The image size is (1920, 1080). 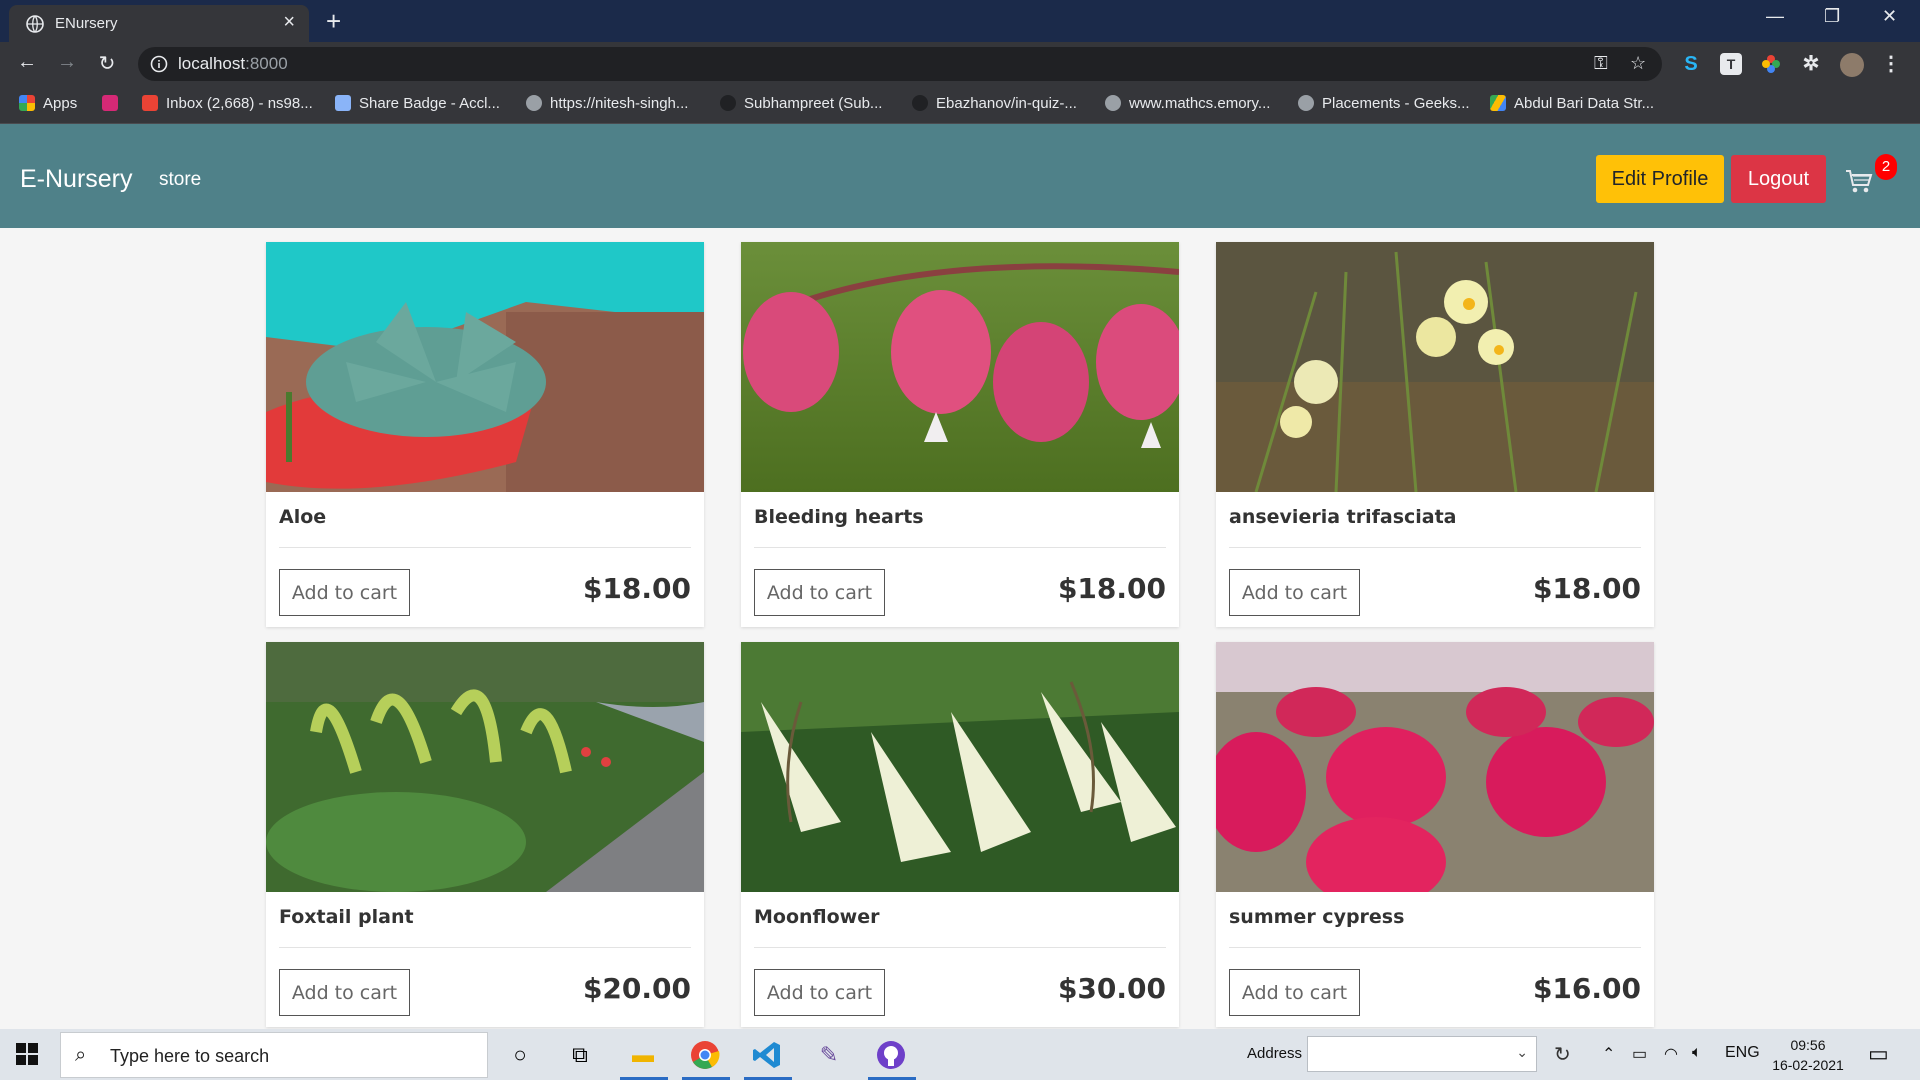 I want to click on address-refresh-icon: ↻, so click(x=1562, y=1054).